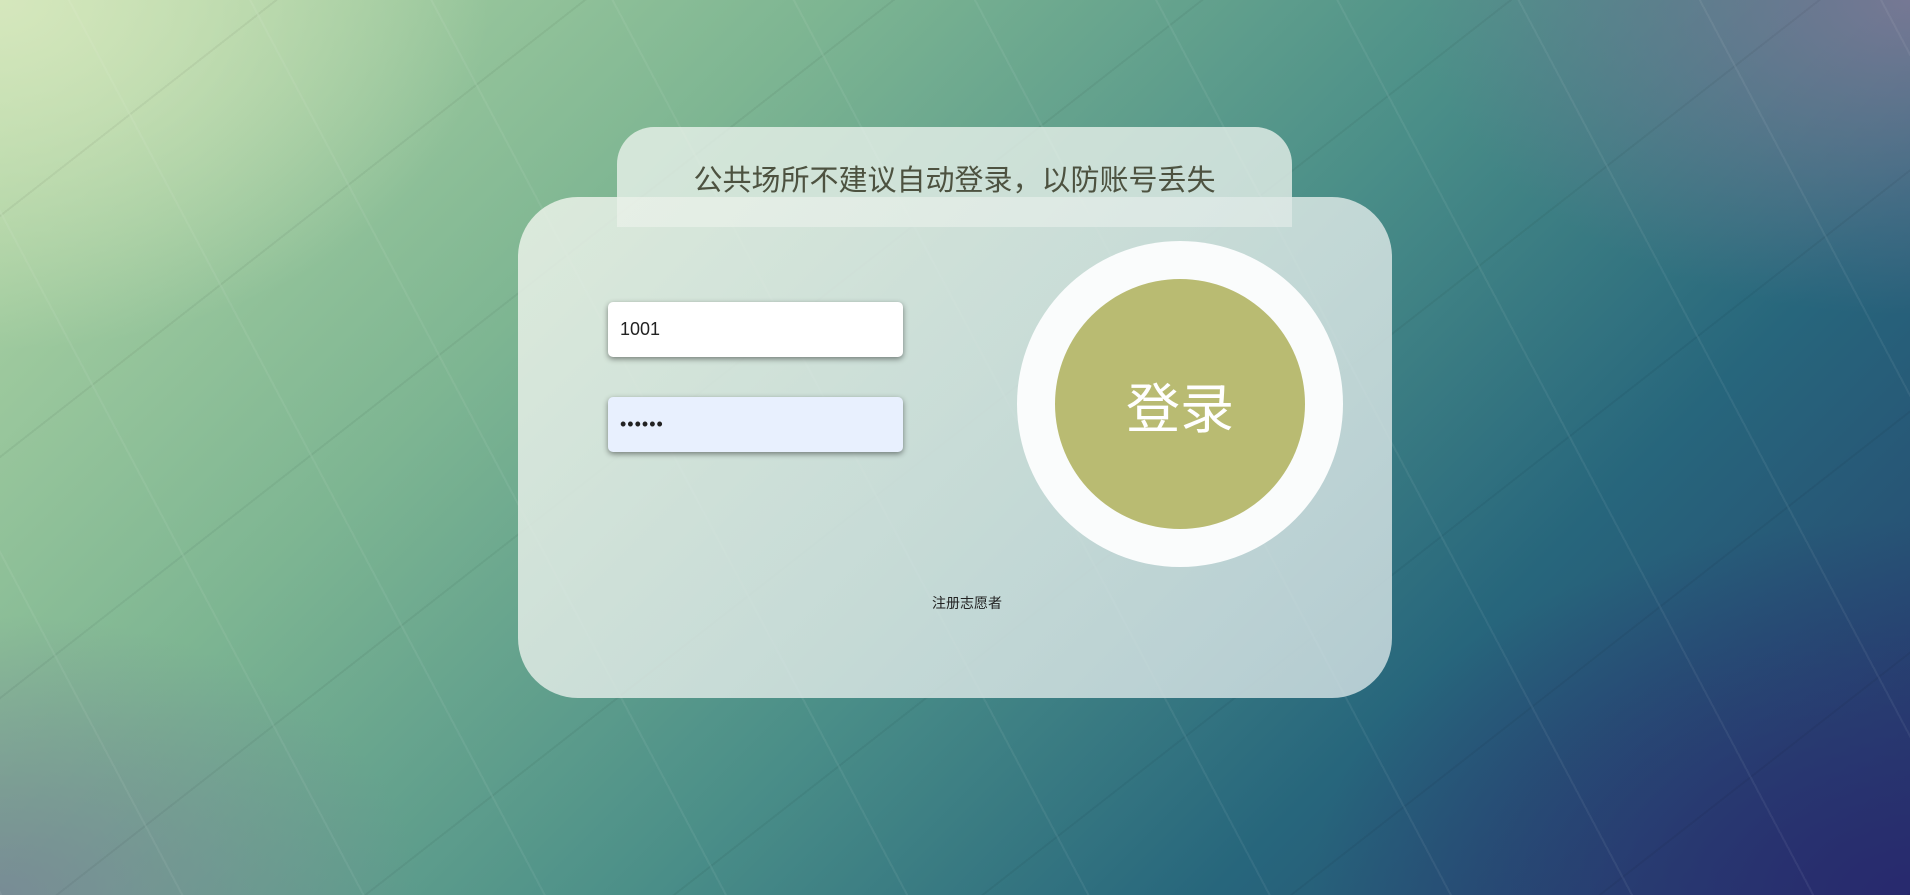  I want to click on notice-text: 公共场所不建议自动登录，以防账号丢失, so click(954, 180).